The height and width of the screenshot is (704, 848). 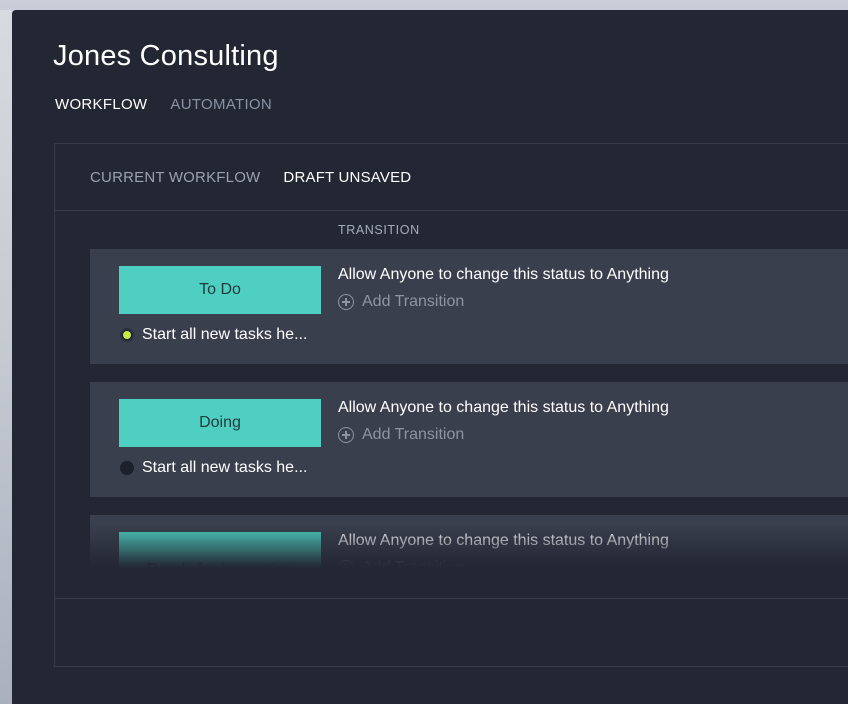 What do you see at coordinates (163, 104) in the screenshot?
I see `main-tabs: WORKFLOW AUTOMATION` at bounding box center [163, 104].